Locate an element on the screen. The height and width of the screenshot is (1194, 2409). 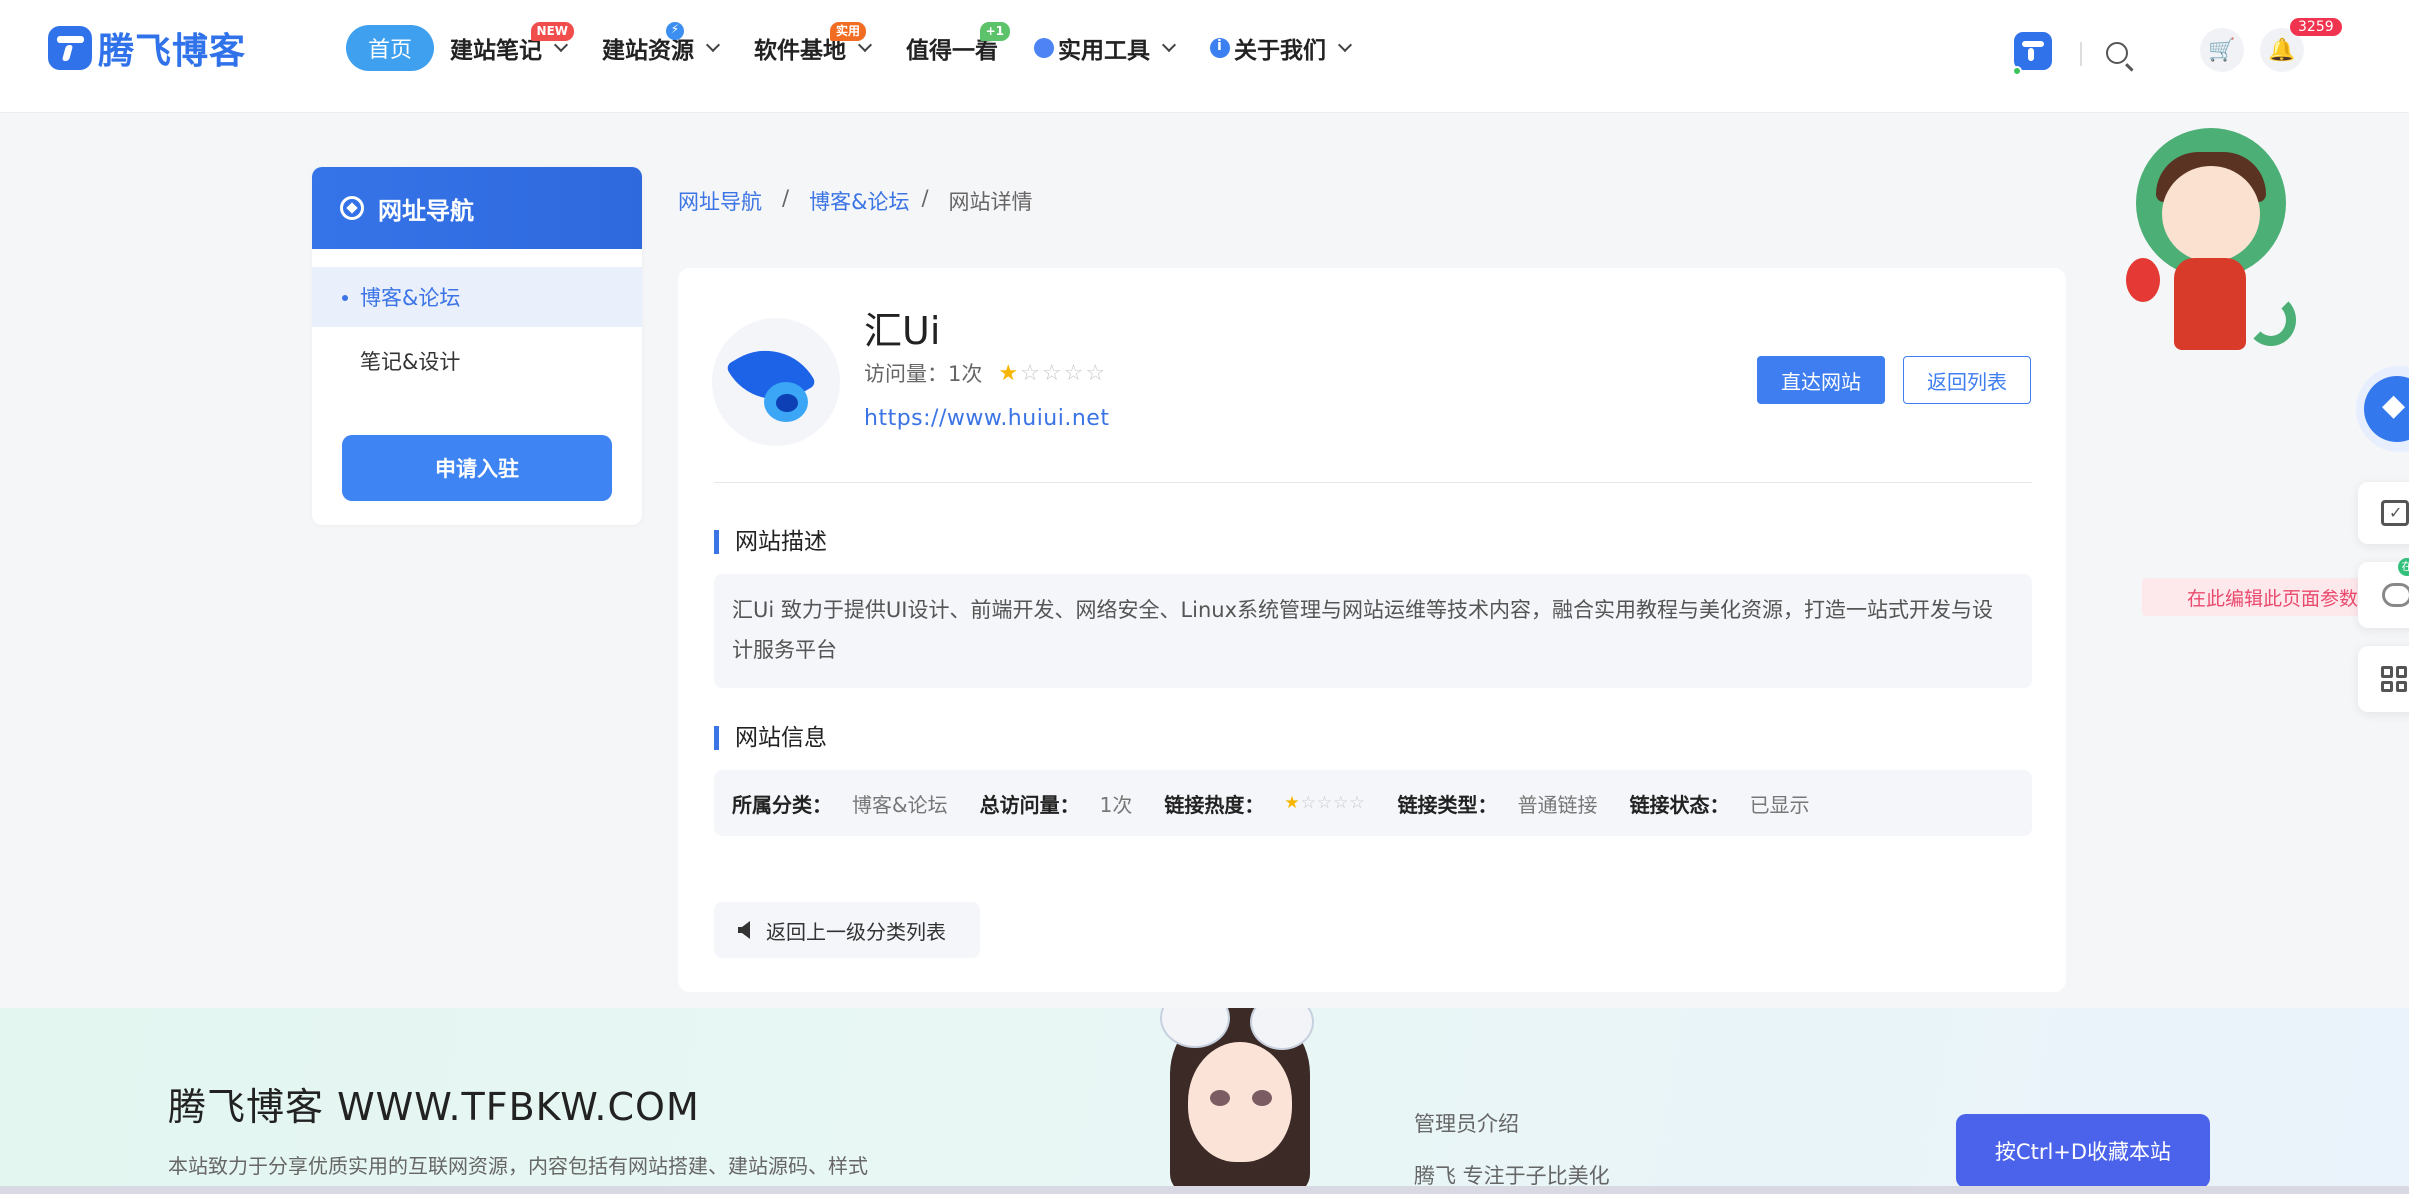
arrow-left-icon is located at coordinates (744, 930).